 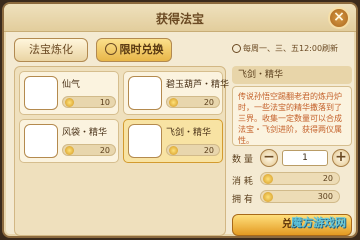 I want to click on close-button: ×, so click(x=339, y=18).